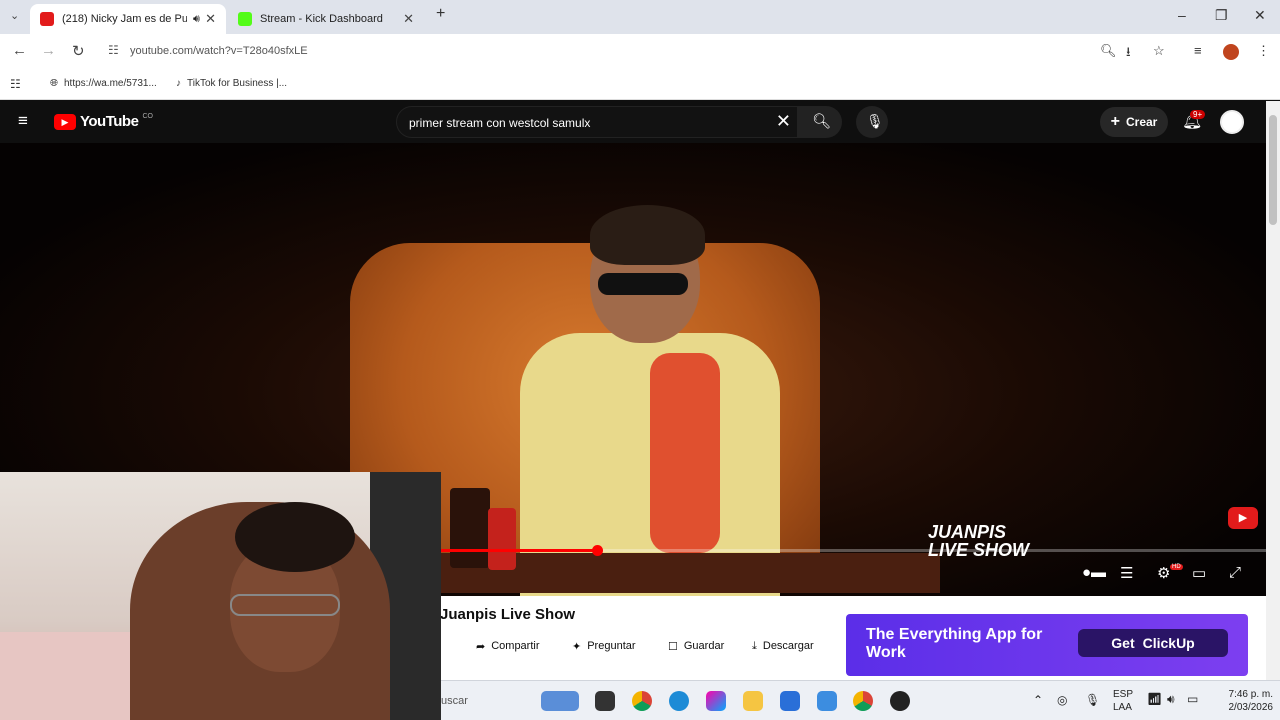  What do you see at coordinates (1128, 54) in the screenshot?
I see `install-app-icon: ⭳` at bounding box center [1128, 54].